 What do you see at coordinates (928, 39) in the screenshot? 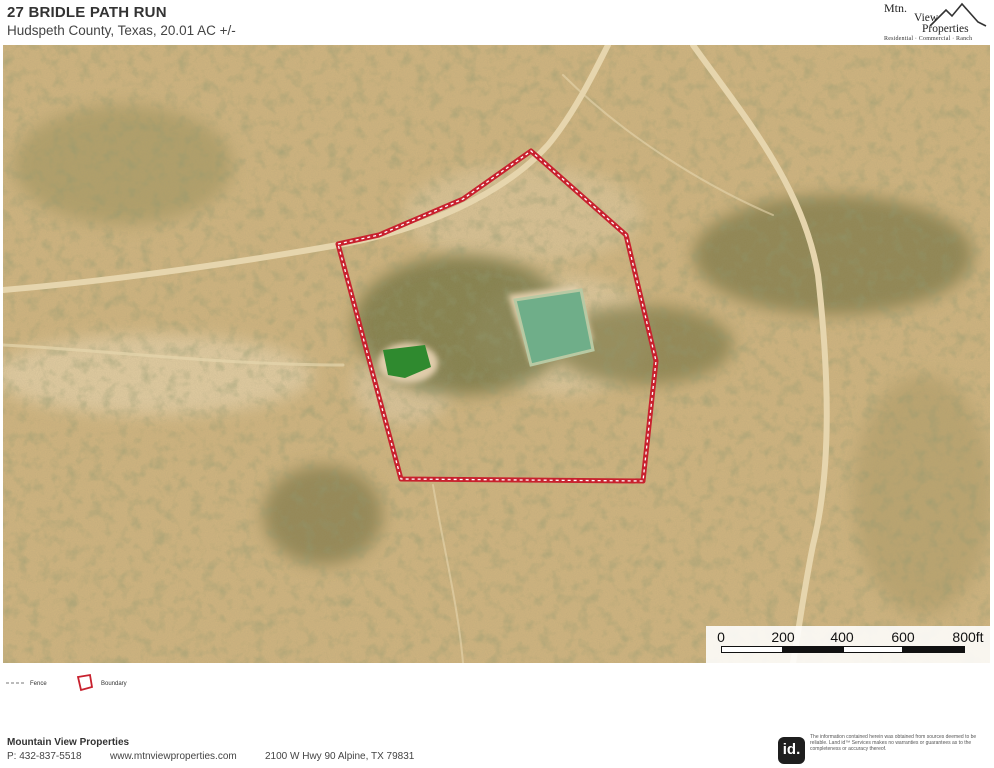
I see `logo-tagline: Residential · Commercial · Ranch` at bounding box center [928, 39].